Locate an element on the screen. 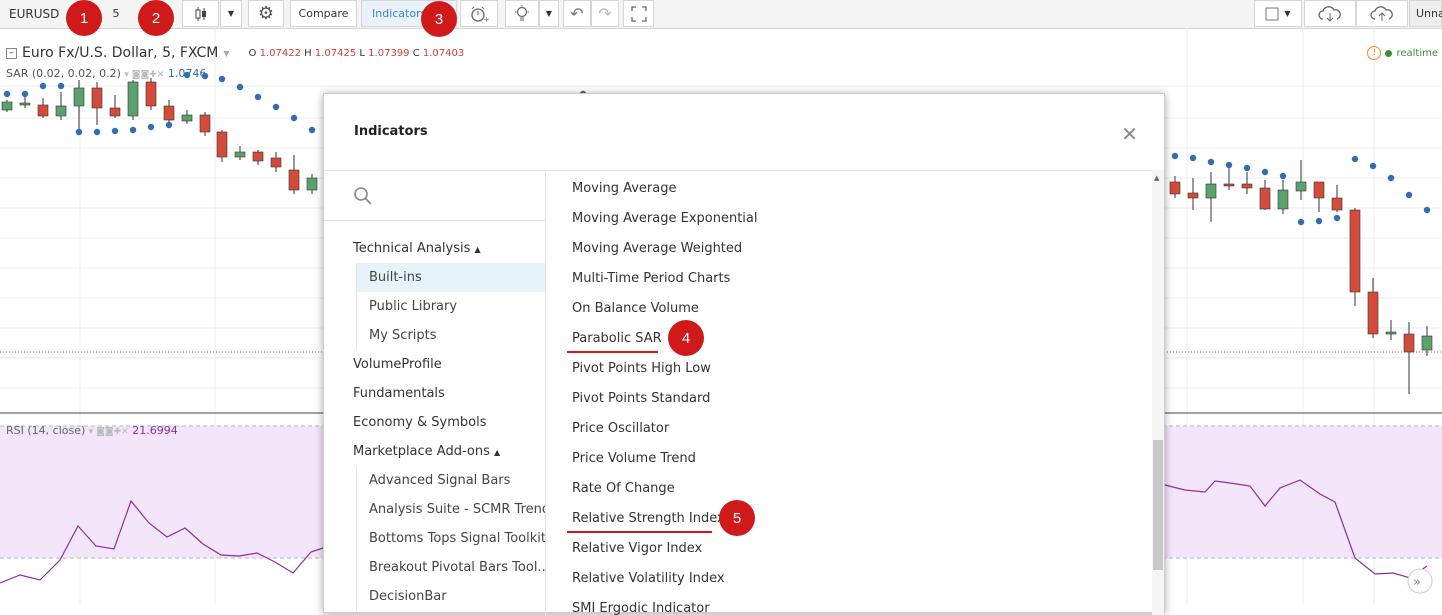 The height and width of the screenshot is (615, 1442). rsi-legend: RSI (14, close) ▾ ◙◙✚✕ 21.6994 is located at coordinates (92, 430).